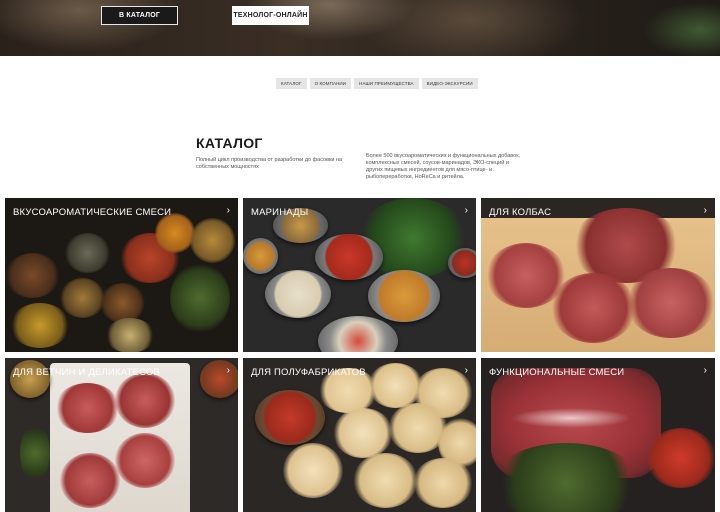 This screenshot has width=720, height=512. I want to click on tab-catalog: КАТАЛОГ, so click(291, 83).